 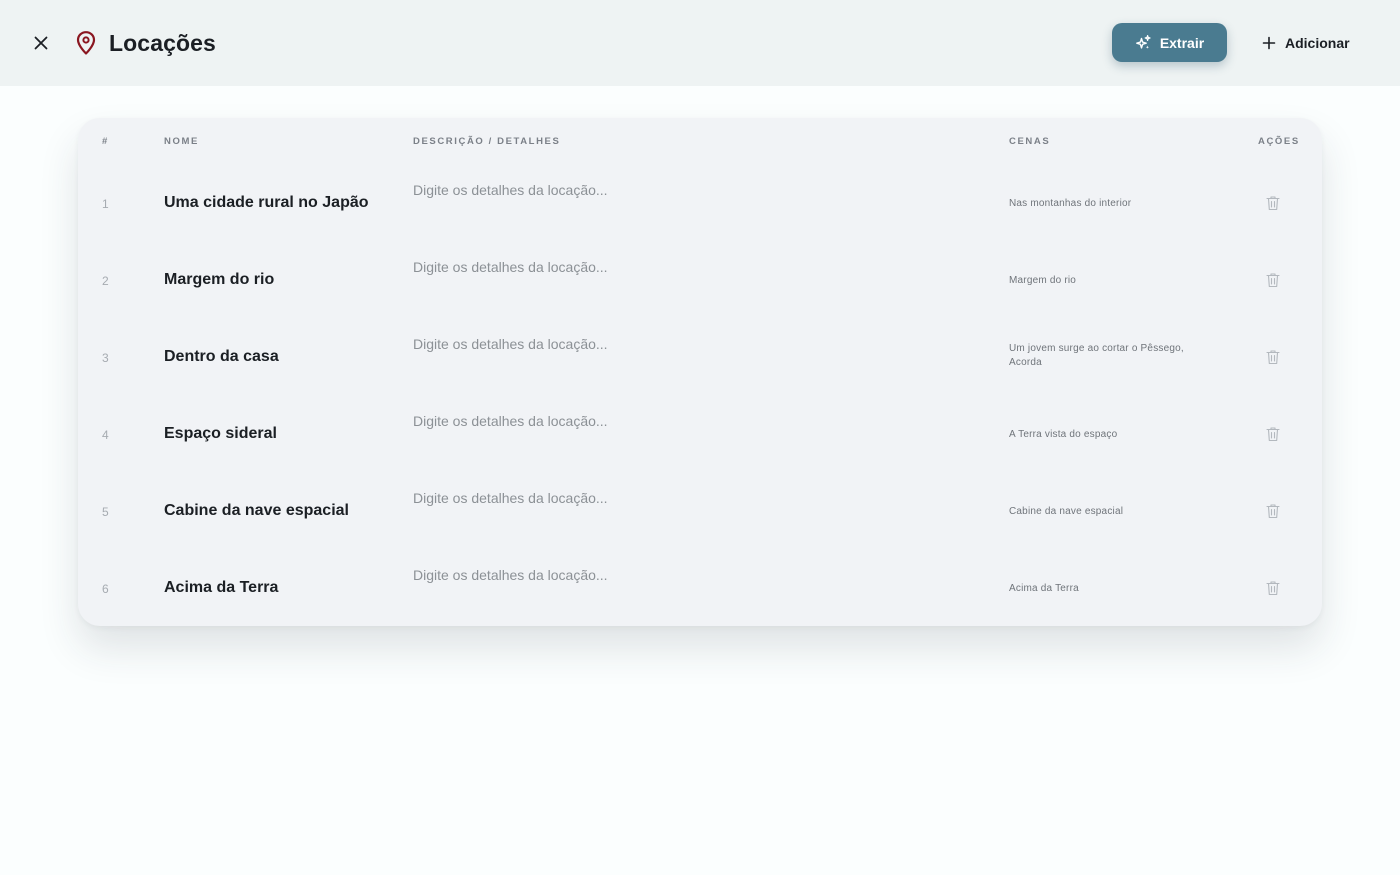 What do you see at coordinates (1043, 280) in the screenshot?
I see `location-scenes: Margem do rio` at bounding box center [1043, 280].